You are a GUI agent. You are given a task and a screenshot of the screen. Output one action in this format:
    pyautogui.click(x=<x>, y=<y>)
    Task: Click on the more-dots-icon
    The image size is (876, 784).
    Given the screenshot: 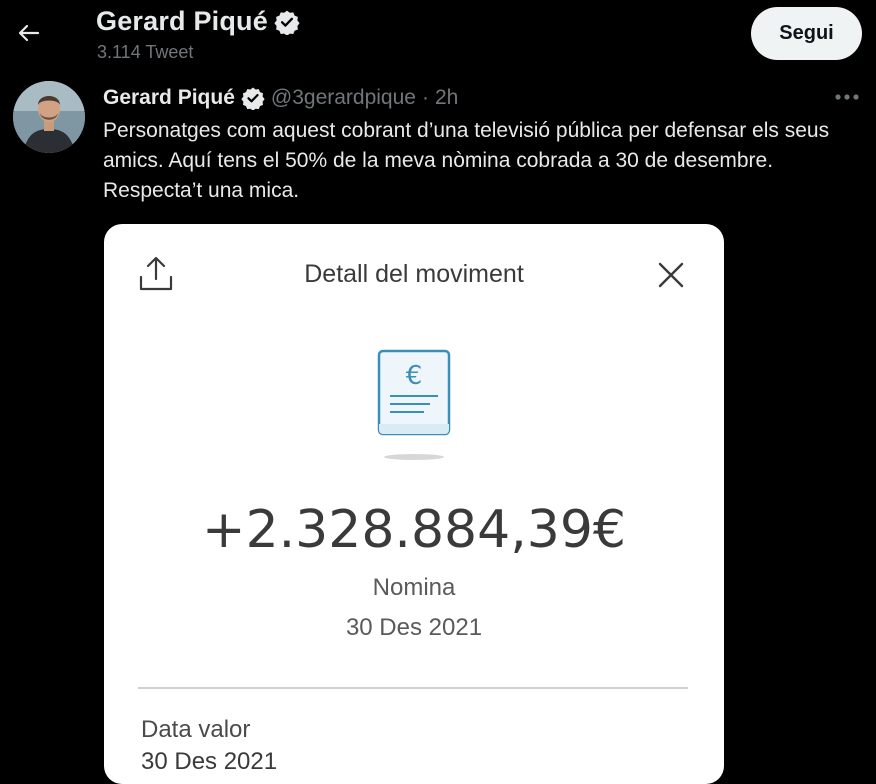 What is the action you would take?
    pyautogui.click(x=847, y=97)
    